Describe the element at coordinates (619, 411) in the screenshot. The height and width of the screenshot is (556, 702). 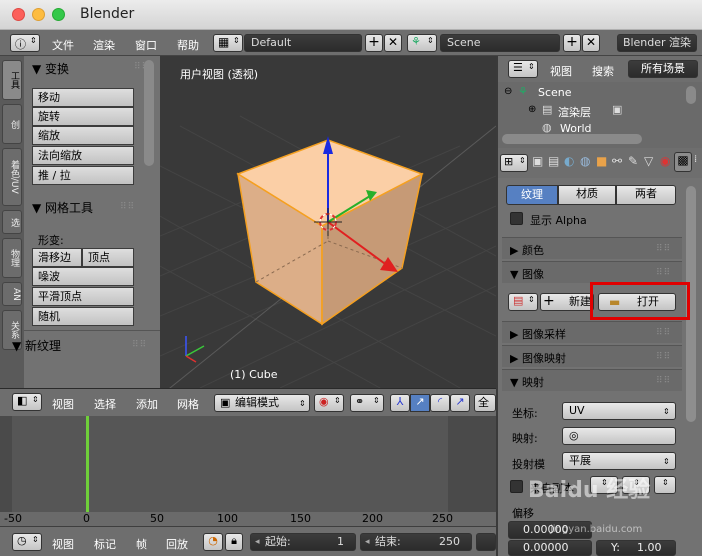
I see `coordinates-select: UV ⇕` at that location.